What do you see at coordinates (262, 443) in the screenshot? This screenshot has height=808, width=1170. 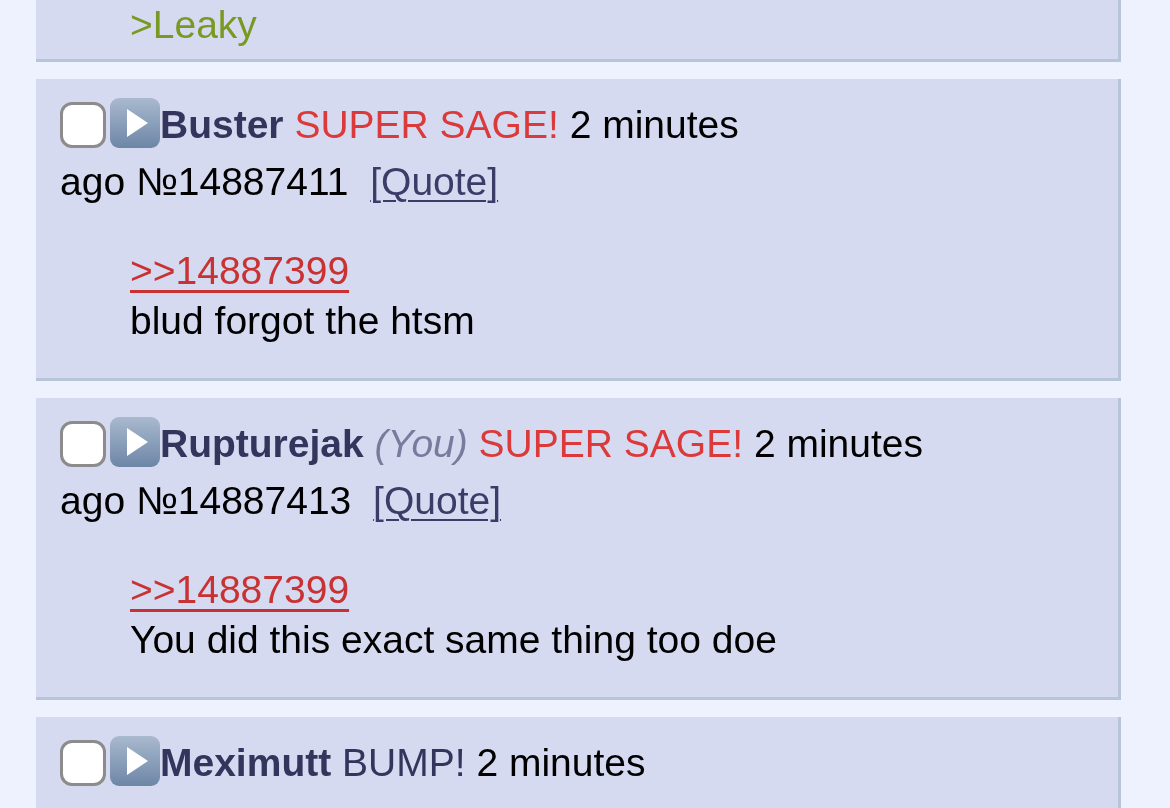 I see `poster-name: Rupturejak` at bounding box center [262, 443].